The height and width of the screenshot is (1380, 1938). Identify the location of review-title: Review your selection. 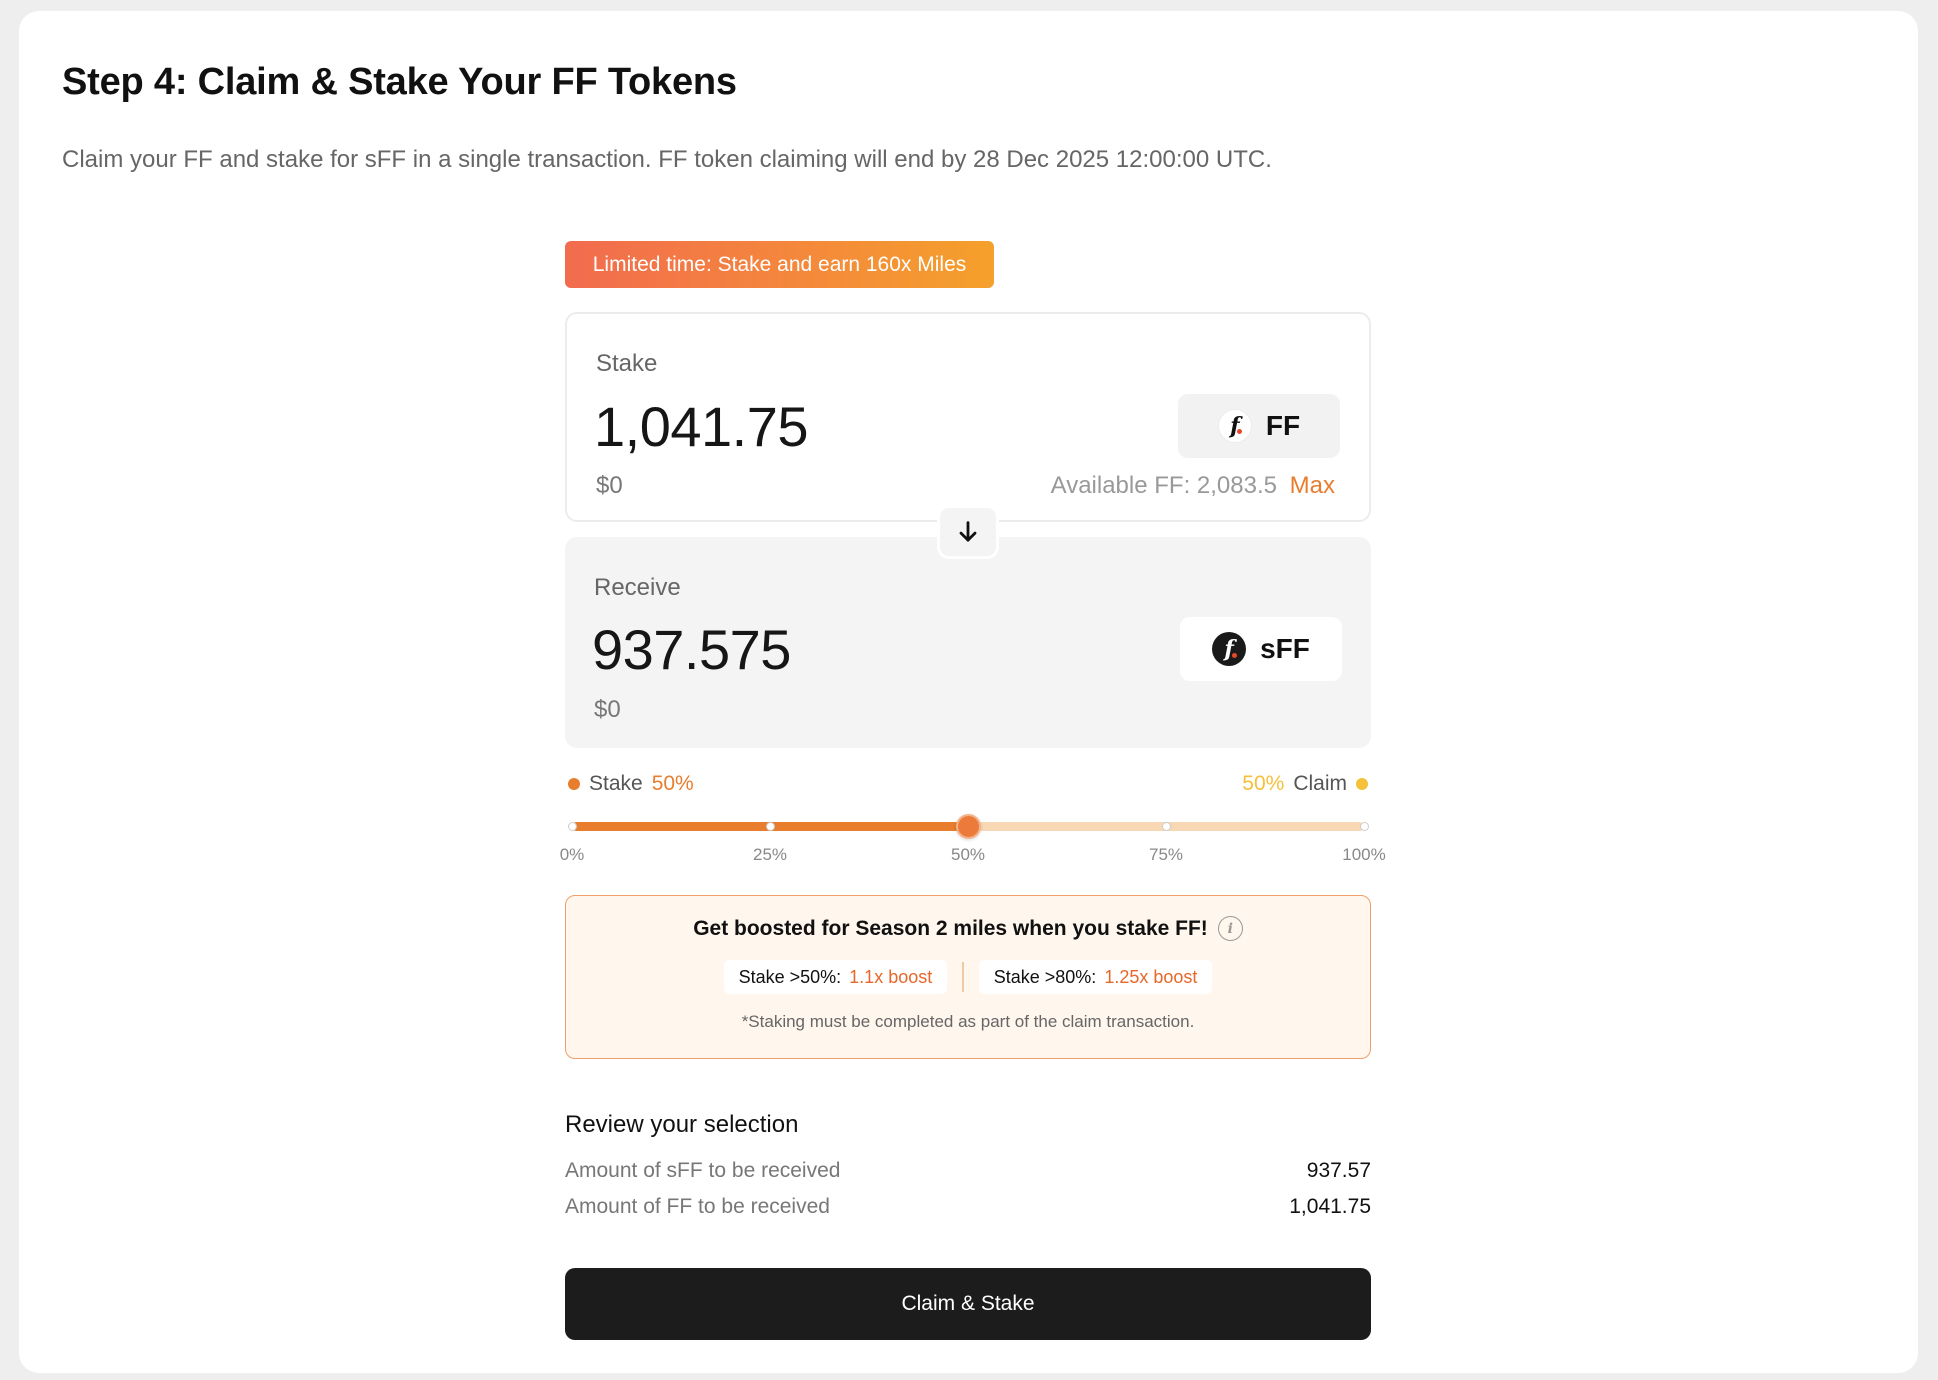
(682, 1124).